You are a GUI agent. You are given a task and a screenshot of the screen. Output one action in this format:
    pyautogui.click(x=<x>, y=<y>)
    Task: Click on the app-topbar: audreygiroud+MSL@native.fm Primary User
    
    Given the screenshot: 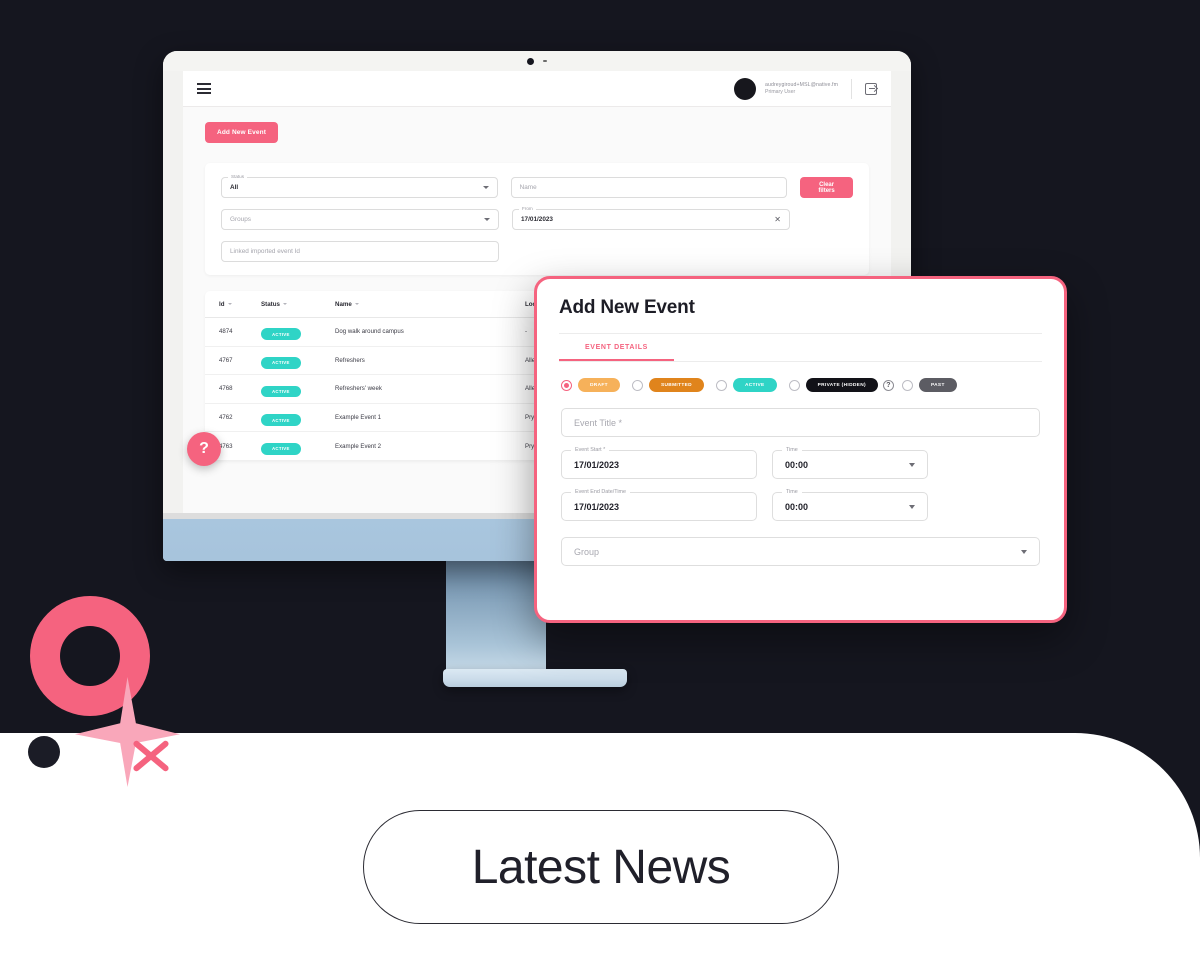 What is the action you would take?
    pyautogui.click(x=537, y=89)
    